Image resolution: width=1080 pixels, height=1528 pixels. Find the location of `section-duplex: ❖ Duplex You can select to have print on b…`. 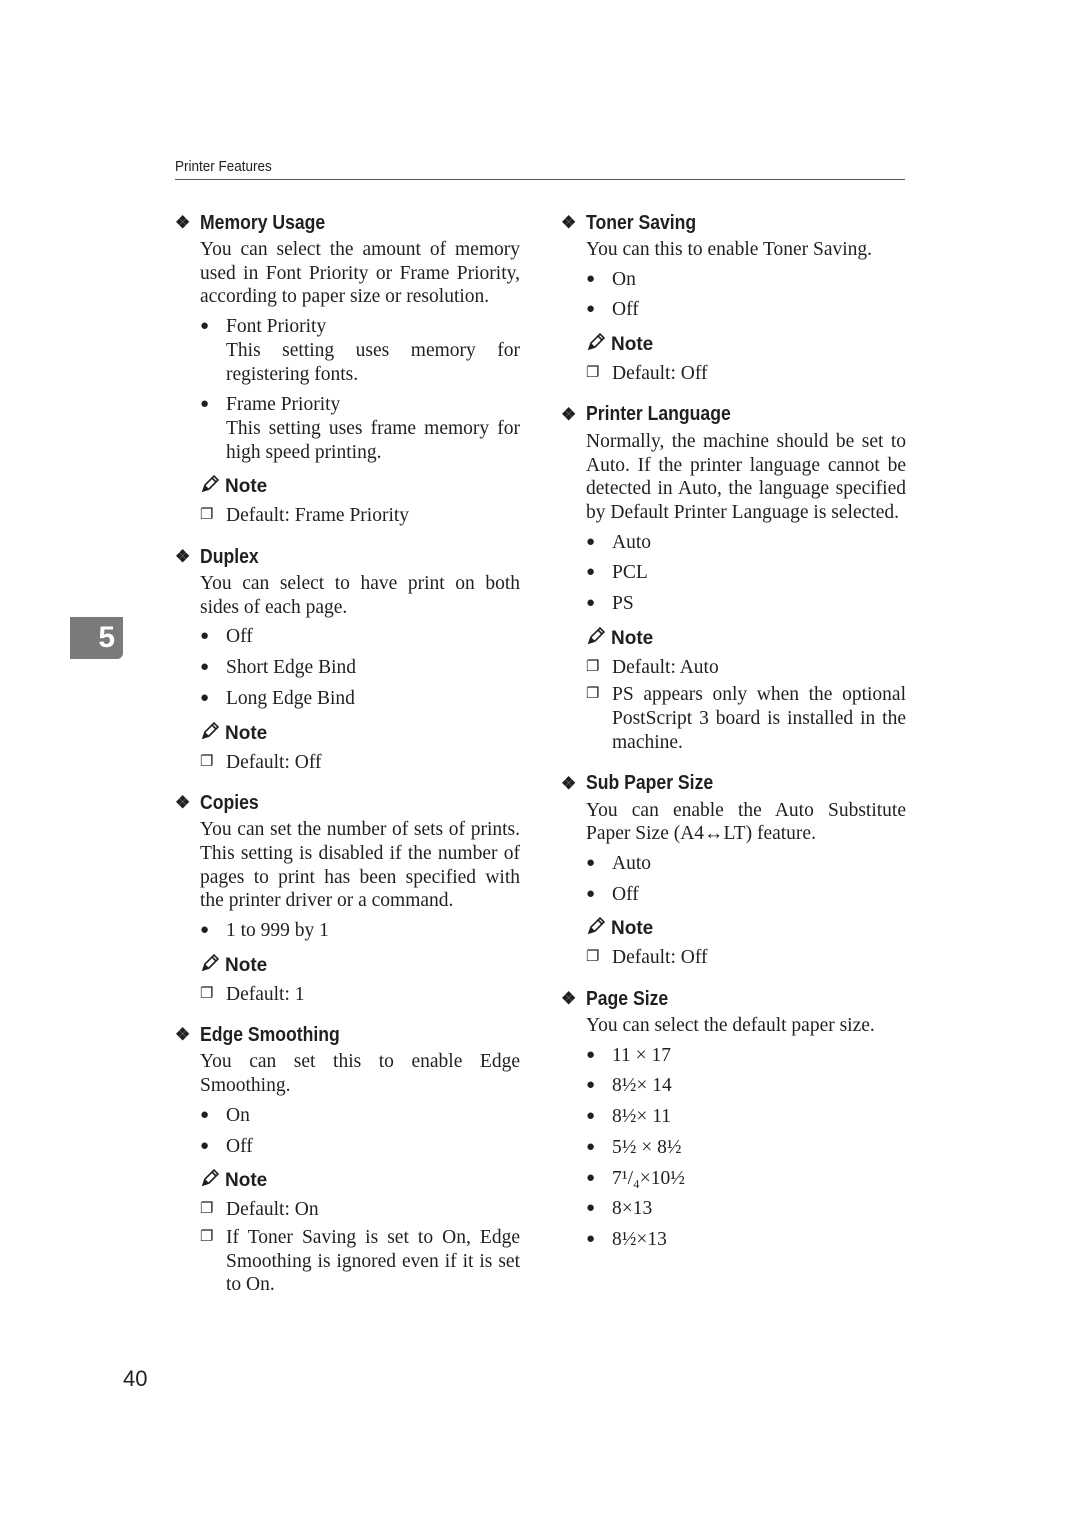

section-duplex: ❖ Duplex You can select to have print on b… is located at coordinates (347, 658).